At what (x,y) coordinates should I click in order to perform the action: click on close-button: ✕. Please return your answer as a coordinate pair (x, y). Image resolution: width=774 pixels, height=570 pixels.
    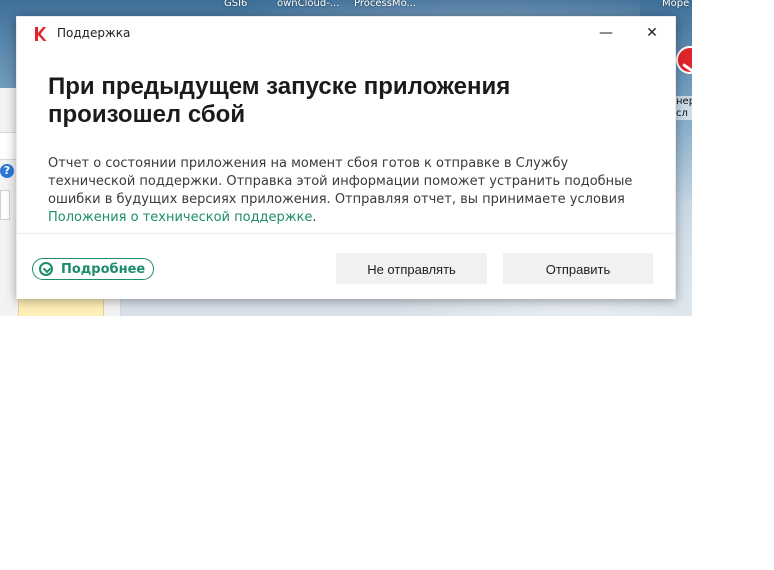
    Looking at the image, I should click on (652, 33).